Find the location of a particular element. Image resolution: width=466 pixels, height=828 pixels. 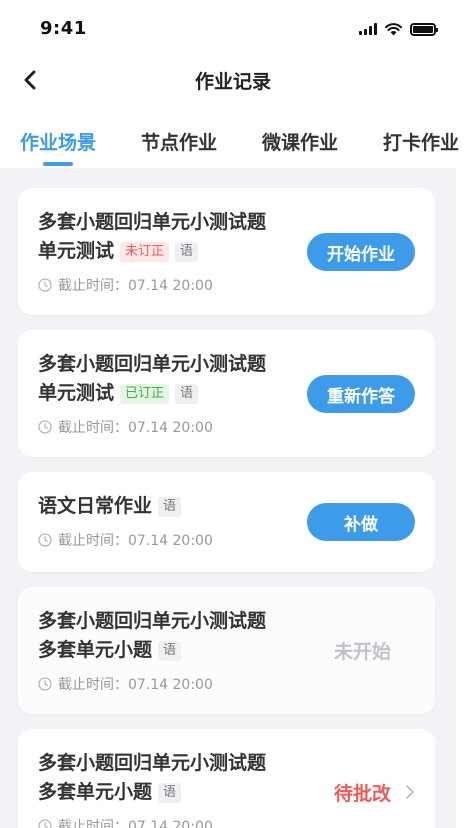

page-title: 作业记录 is located at coordinates (232, 81).